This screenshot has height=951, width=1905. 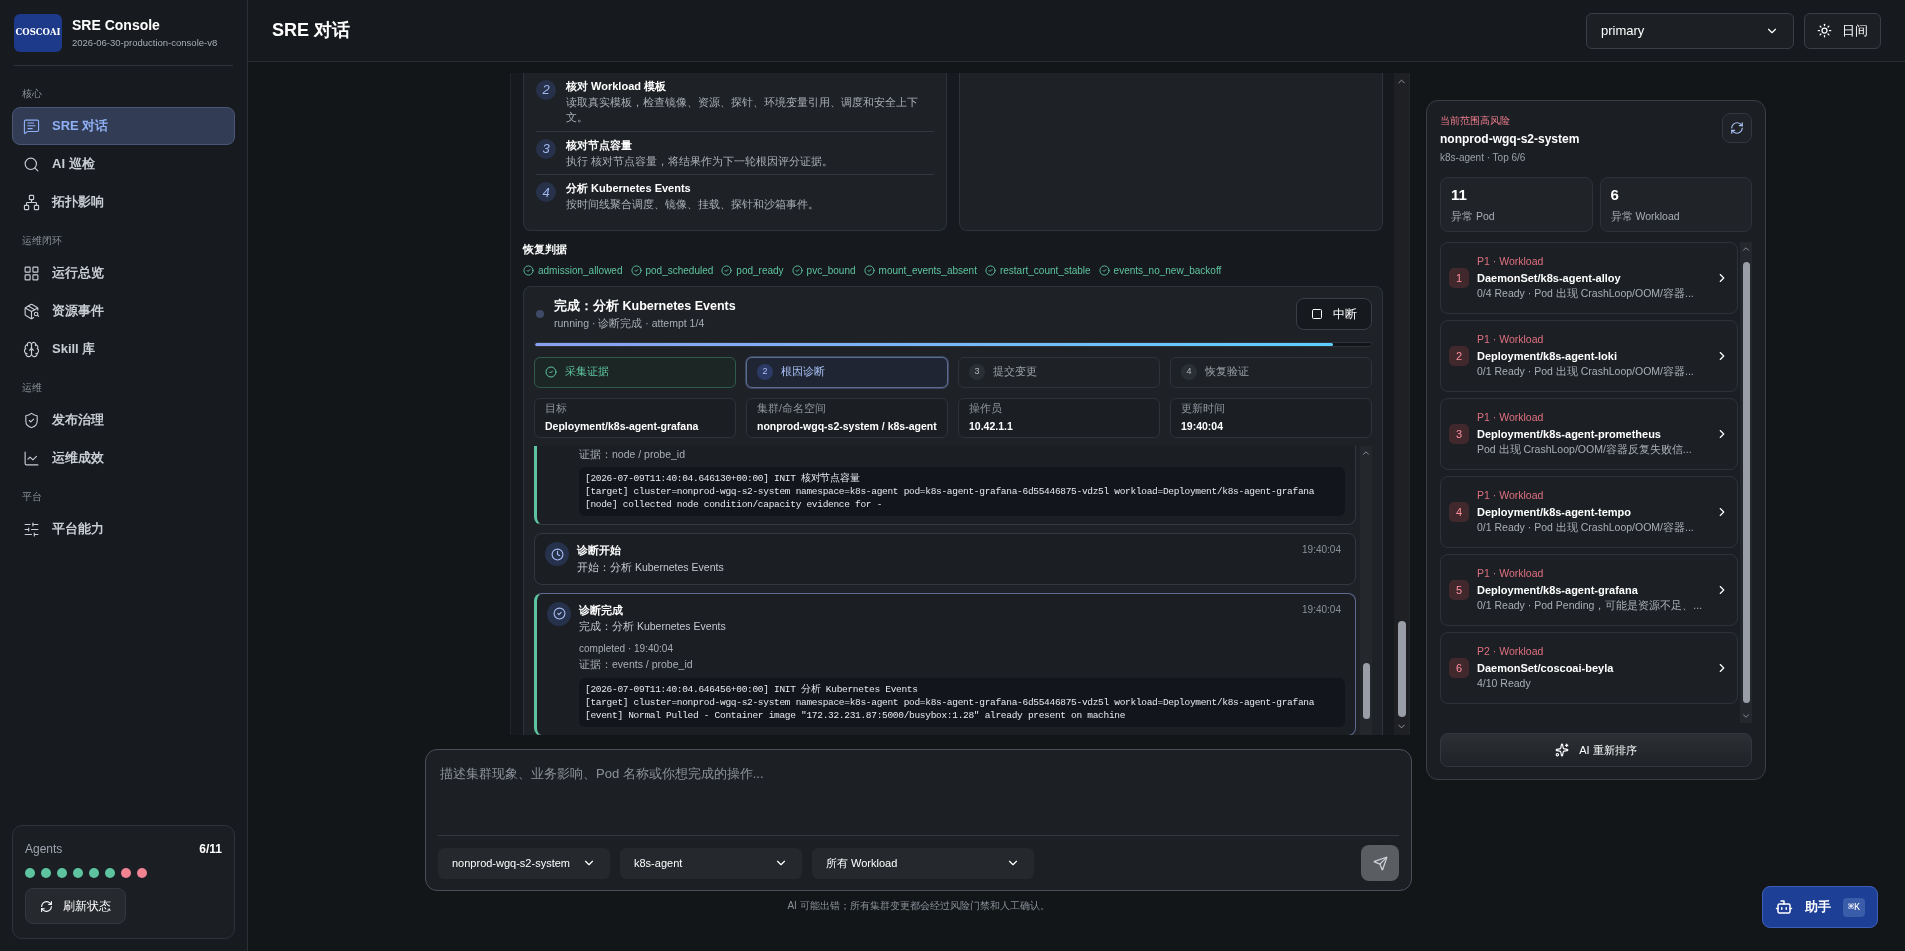 What do you see at coordinates (645, 306) in the screenshot?
I see `run-title: 完成：分析 Kubernetes Events` at bounding box center [645, 306].